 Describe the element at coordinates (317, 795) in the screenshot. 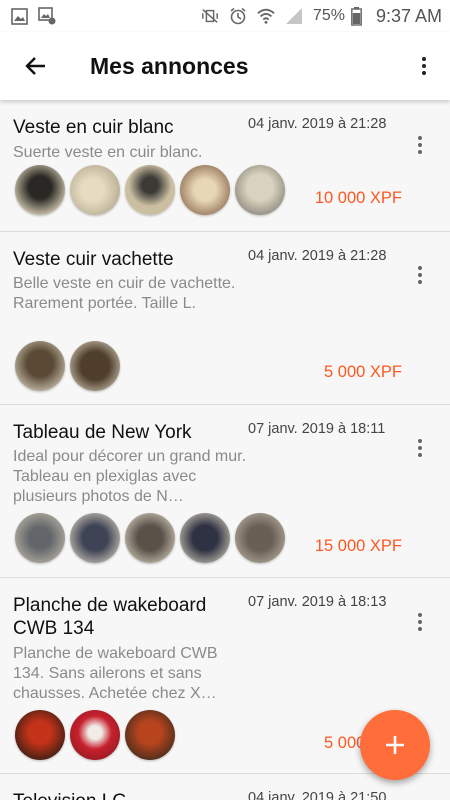

I see `listing-date: 04 janv. 2019 à 21:50` at that location.